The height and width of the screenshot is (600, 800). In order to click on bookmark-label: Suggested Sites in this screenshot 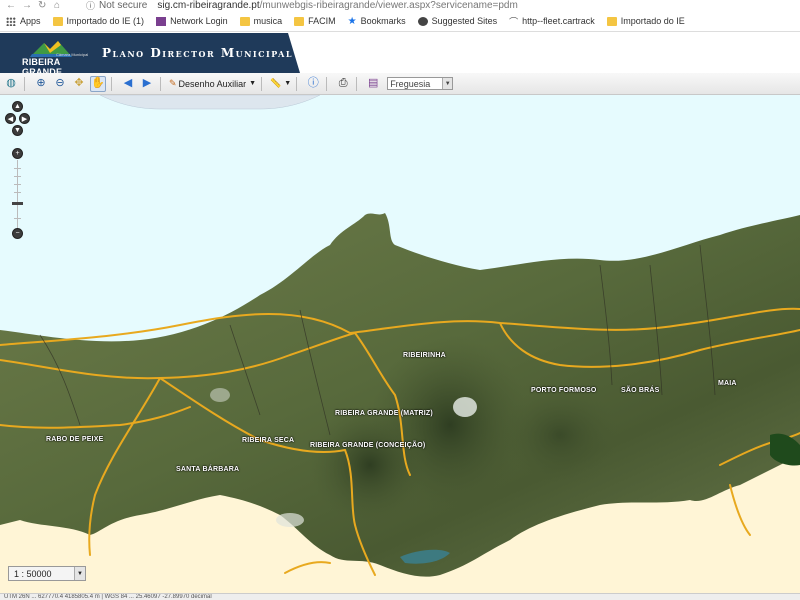, I will do `click(464, 21)`.